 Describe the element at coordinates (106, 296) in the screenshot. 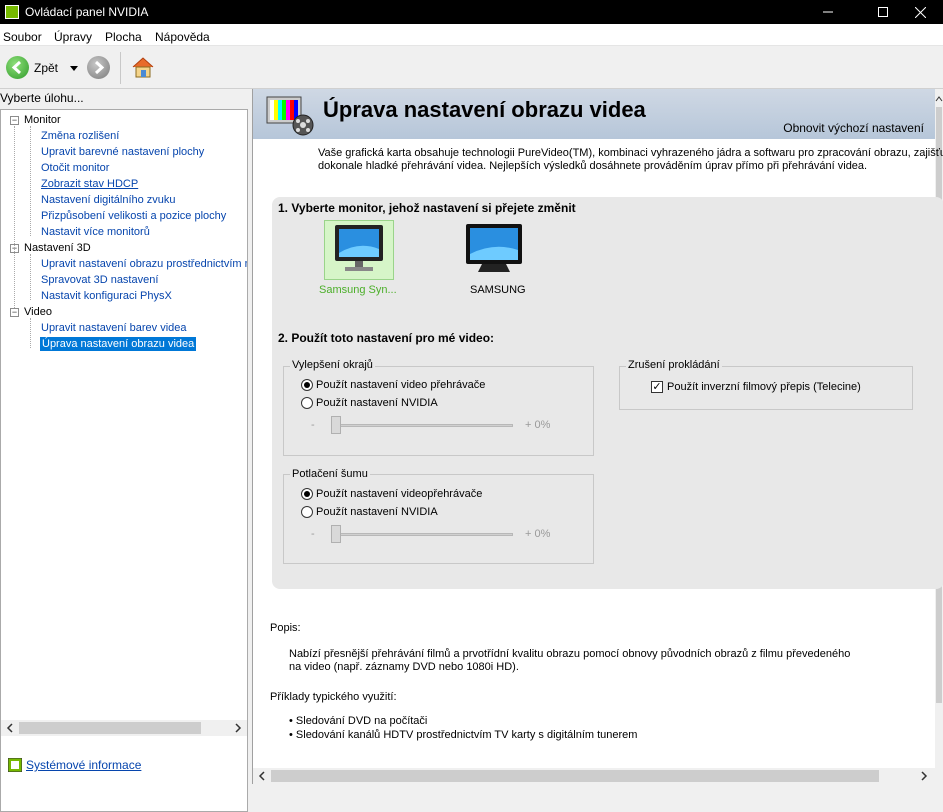

I see `tree-item-physx: Nastavit konfiguraci PhysX` at that location.